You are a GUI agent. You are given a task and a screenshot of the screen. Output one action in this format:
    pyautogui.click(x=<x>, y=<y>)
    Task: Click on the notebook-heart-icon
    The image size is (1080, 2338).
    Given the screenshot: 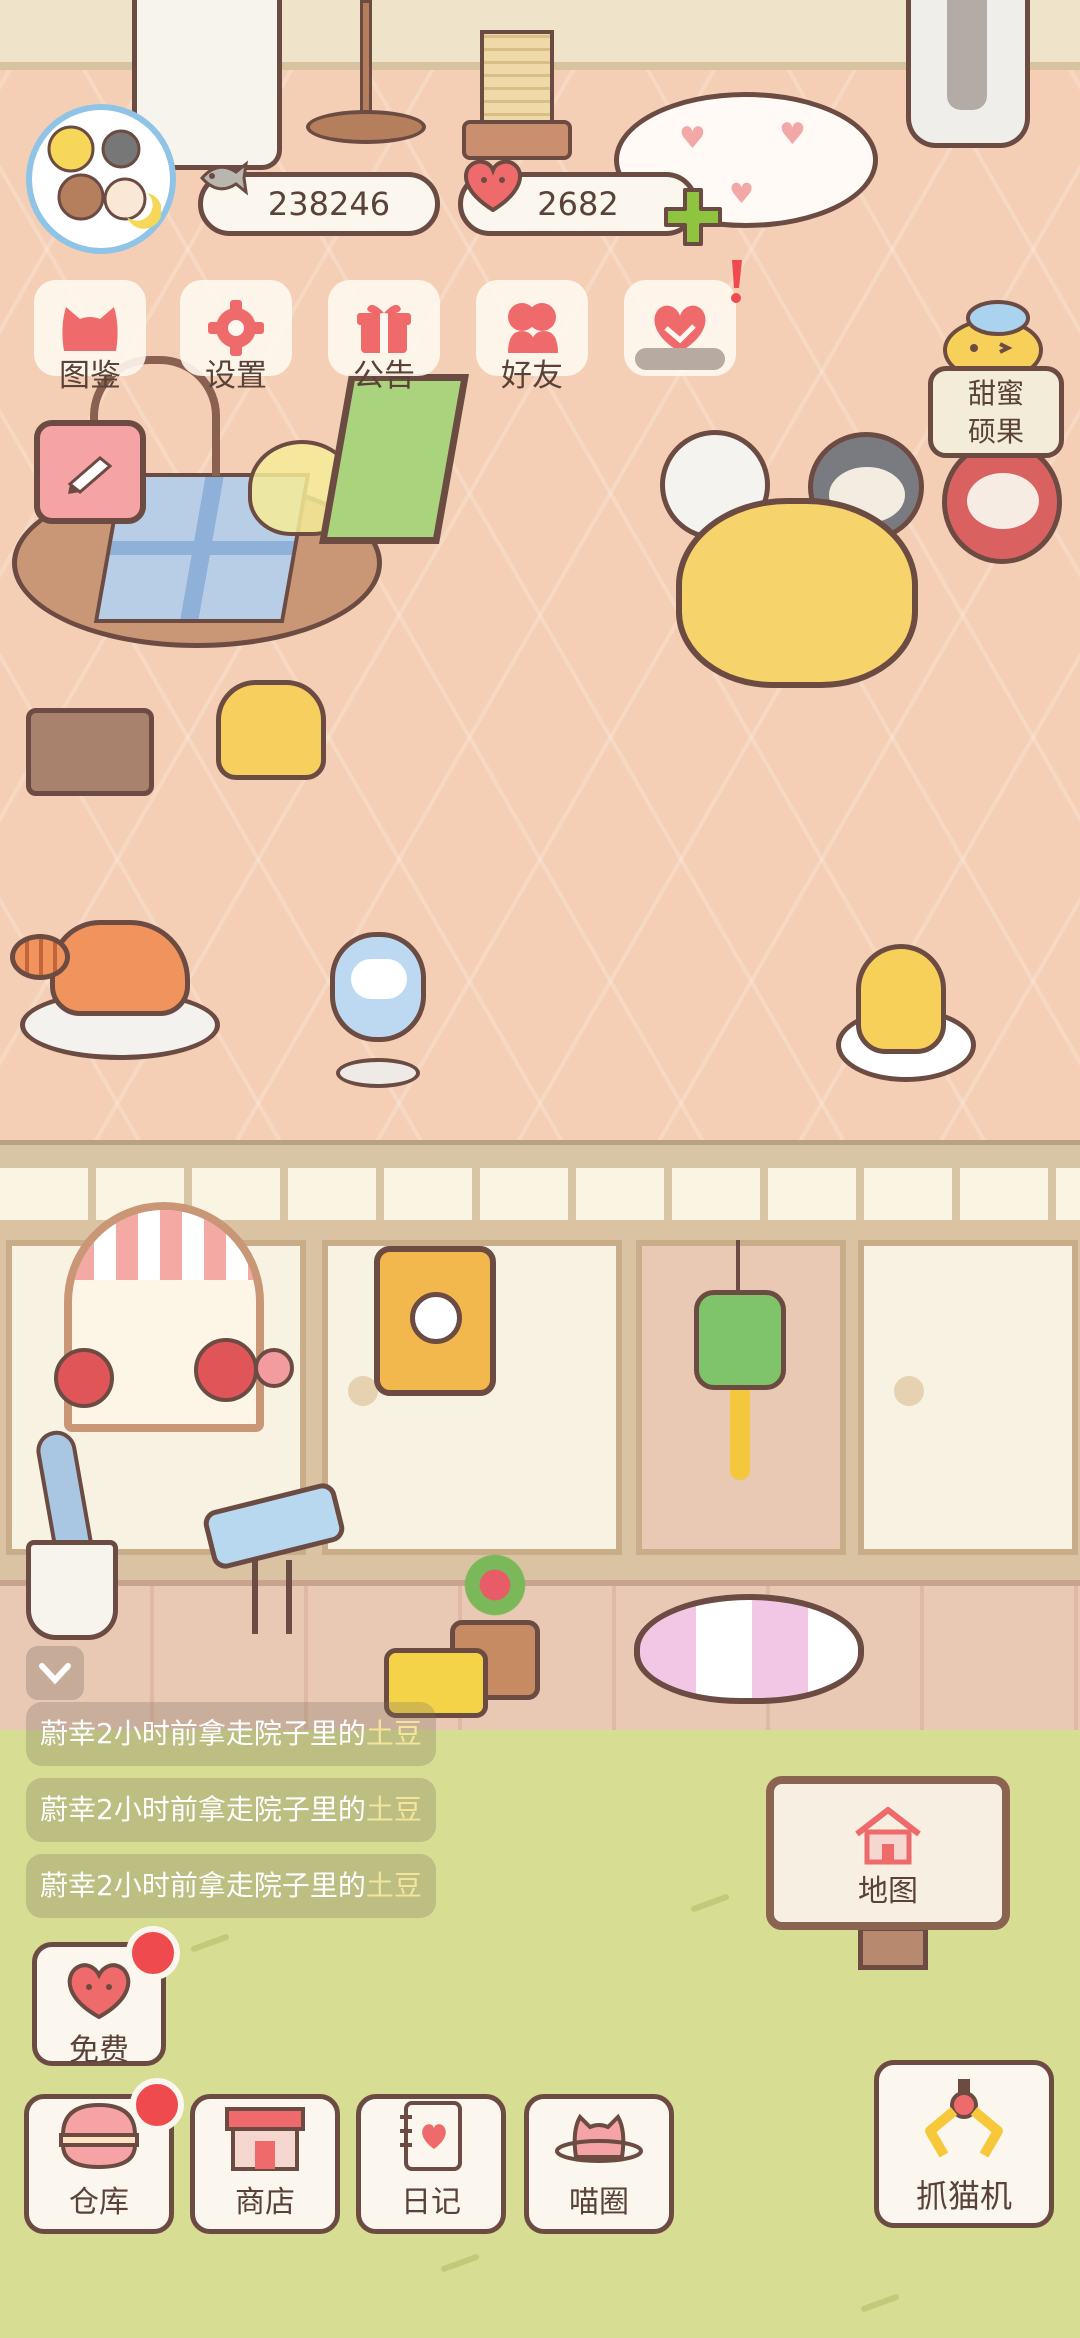 What is the action you would take?
    pyautogui.click(x=431, y=2136)
    